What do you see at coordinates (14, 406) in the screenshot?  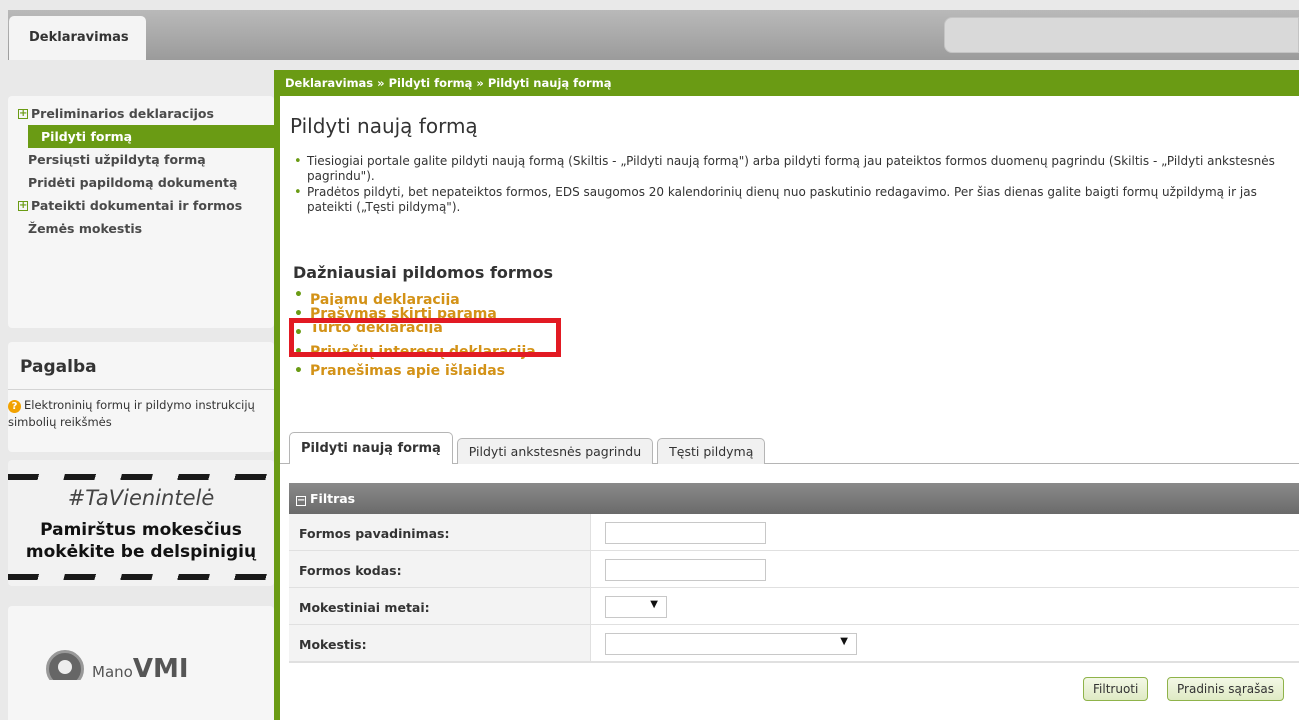 I see `question-icon: ?` at bounding box center [14, 406].